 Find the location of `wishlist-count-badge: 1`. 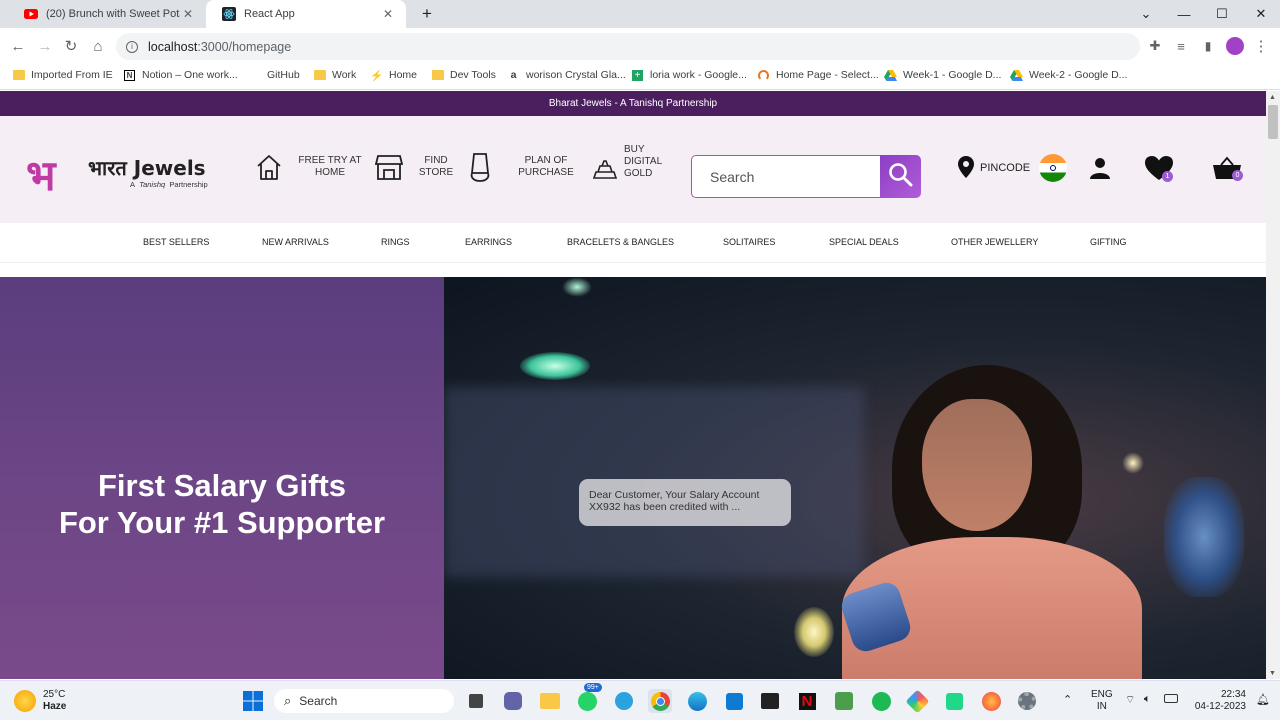

wishlist-count-badge: 1 is located at coordinates (1167, 176).